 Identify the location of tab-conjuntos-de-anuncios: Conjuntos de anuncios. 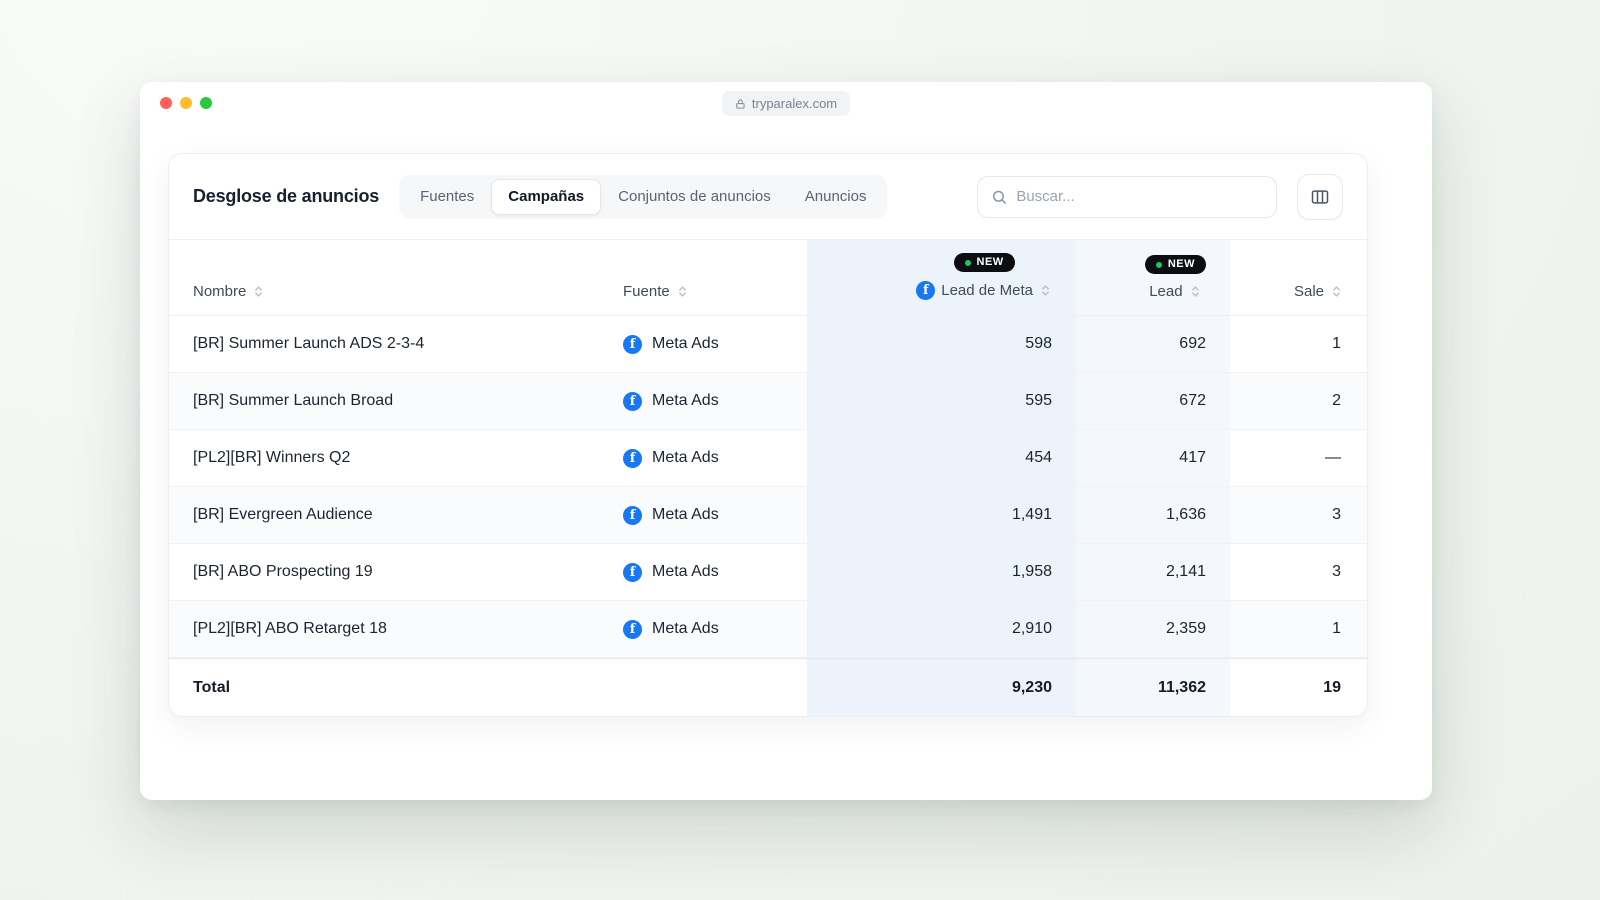
(694, 197).